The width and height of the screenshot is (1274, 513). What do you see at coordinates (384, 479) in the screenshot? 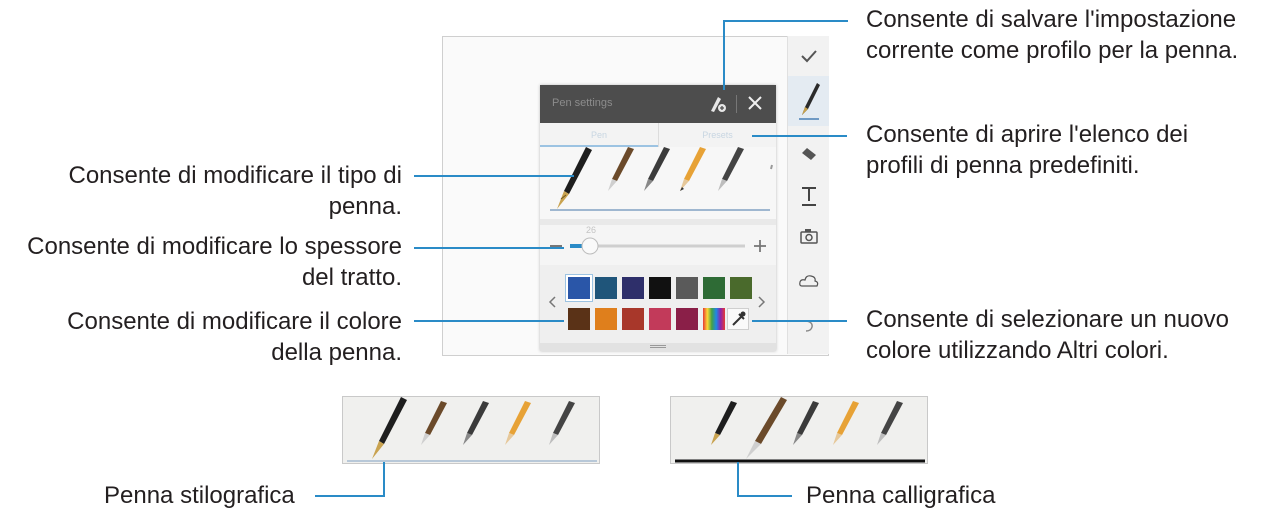
I see `leader-fountain` at bounding box center [384, 479].